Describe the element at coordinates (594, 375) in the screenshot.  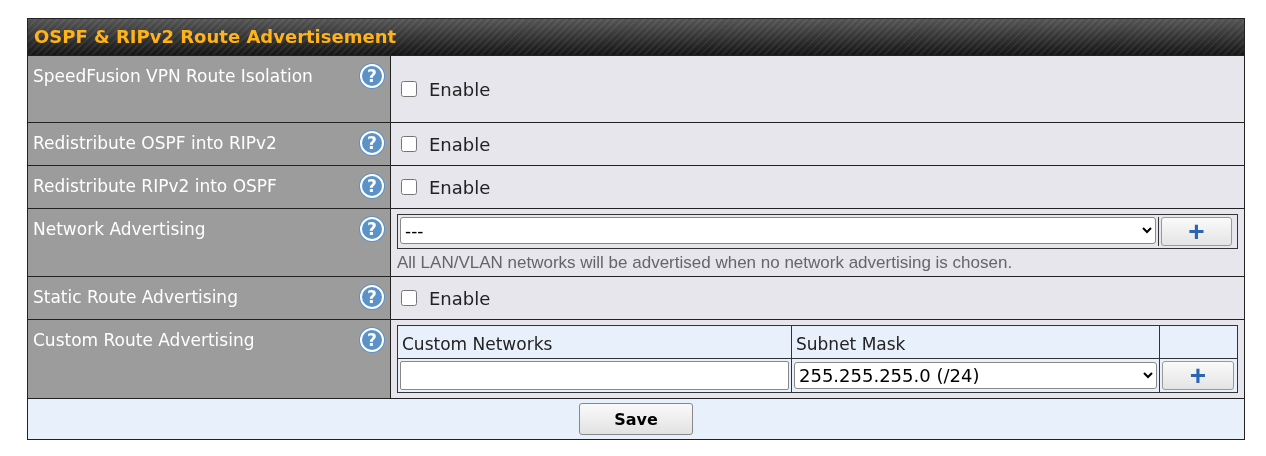
I see `network-input` at that location.